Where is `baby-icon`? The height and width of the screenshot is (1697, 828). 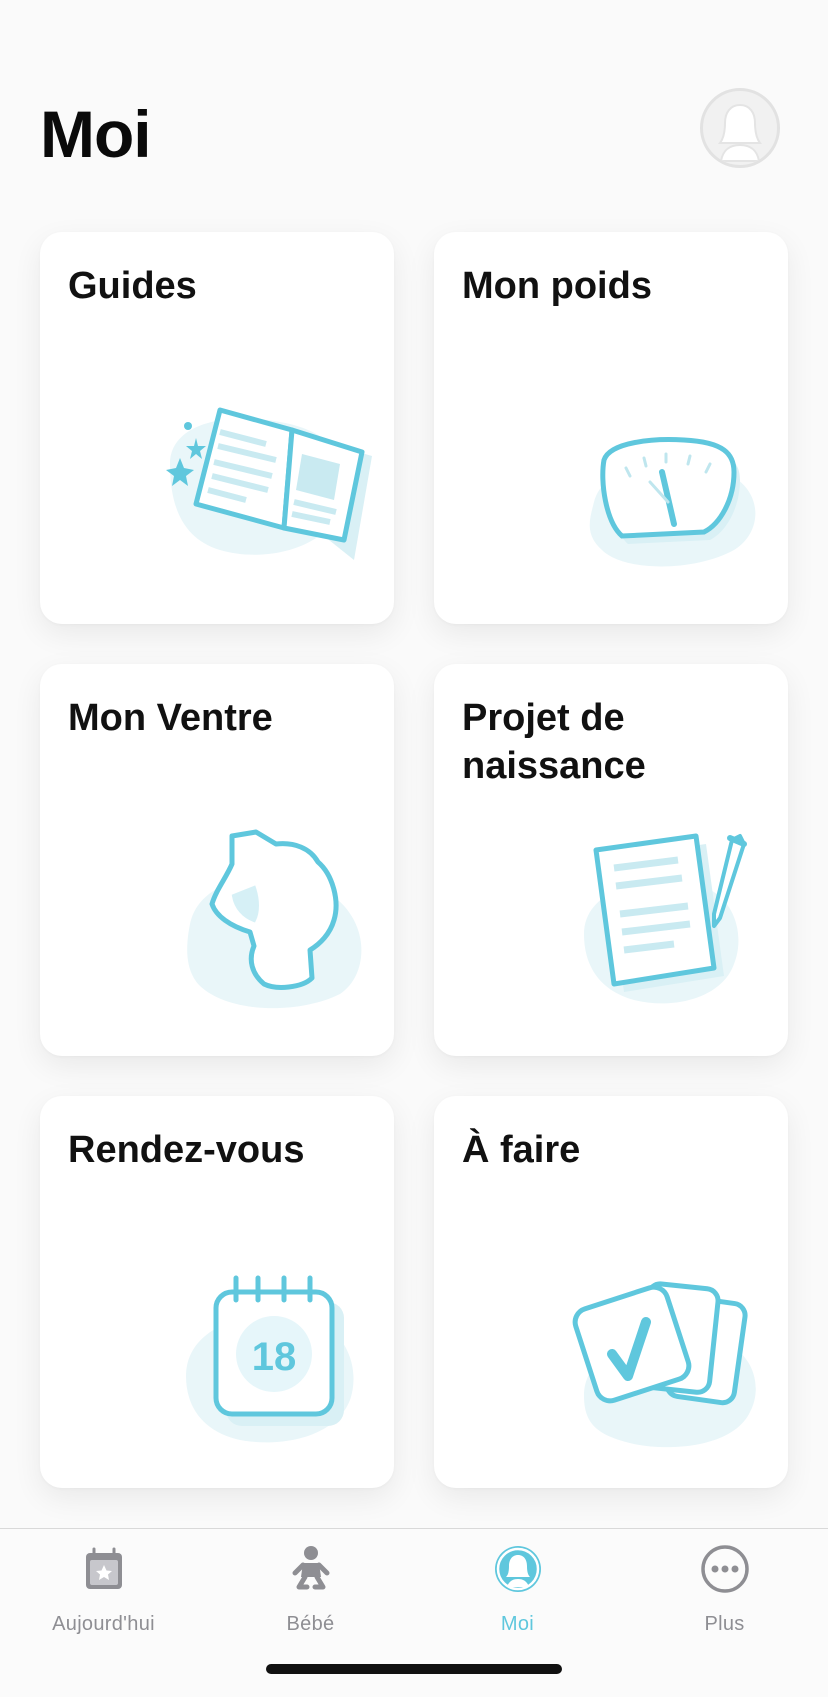
baby-icon is located at coordinates (311, 1568).